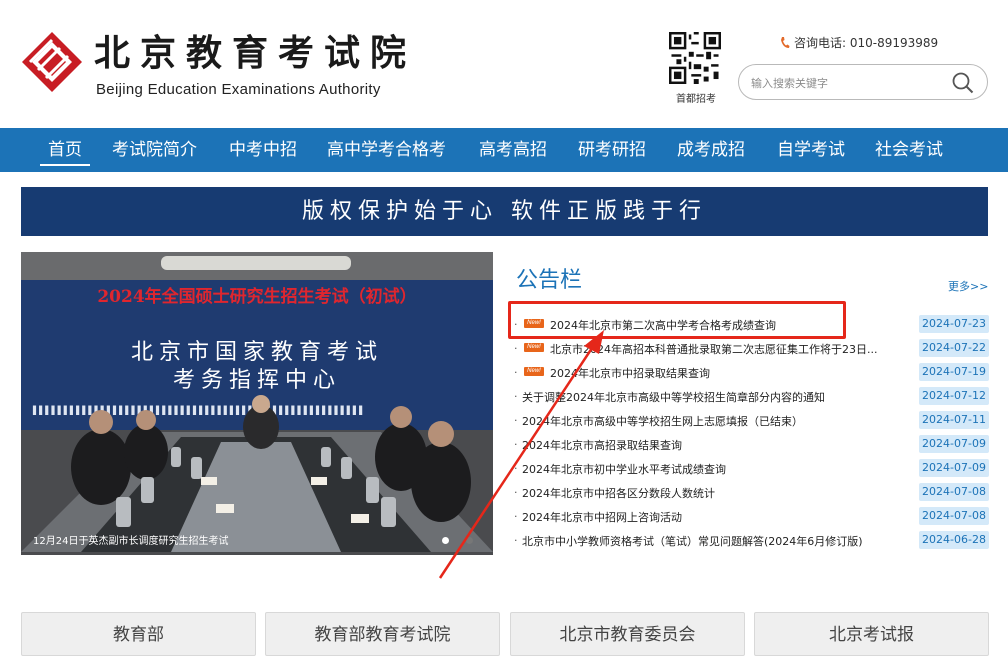  Describe the element at coordinates (954, 372) in the screenshot. I see `notice-date: 2024-07-19` at that location.